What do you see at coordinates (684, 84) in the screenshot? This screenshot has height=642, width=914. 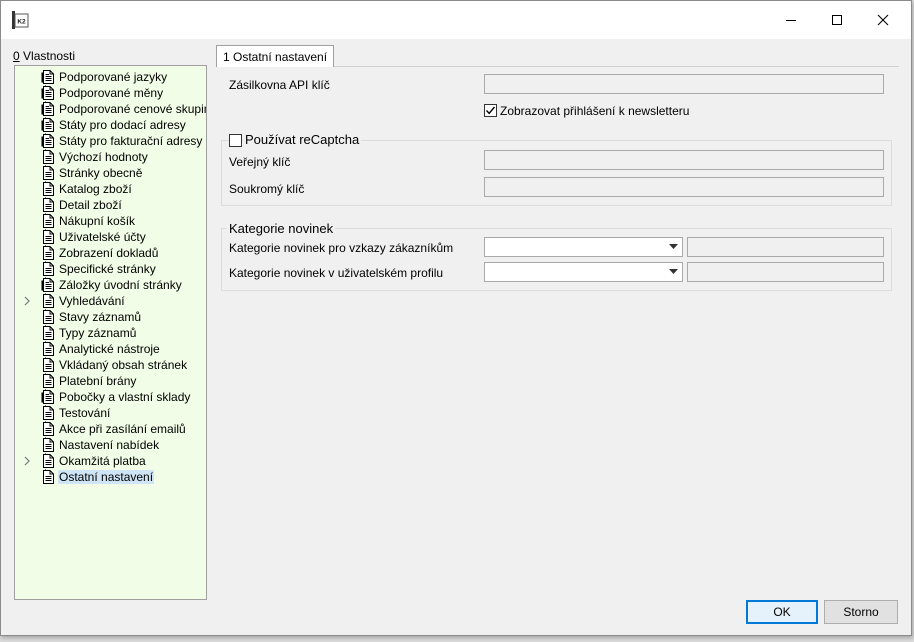 I see `zasilkovna-api-key-input` at bounding box center [684, 84].